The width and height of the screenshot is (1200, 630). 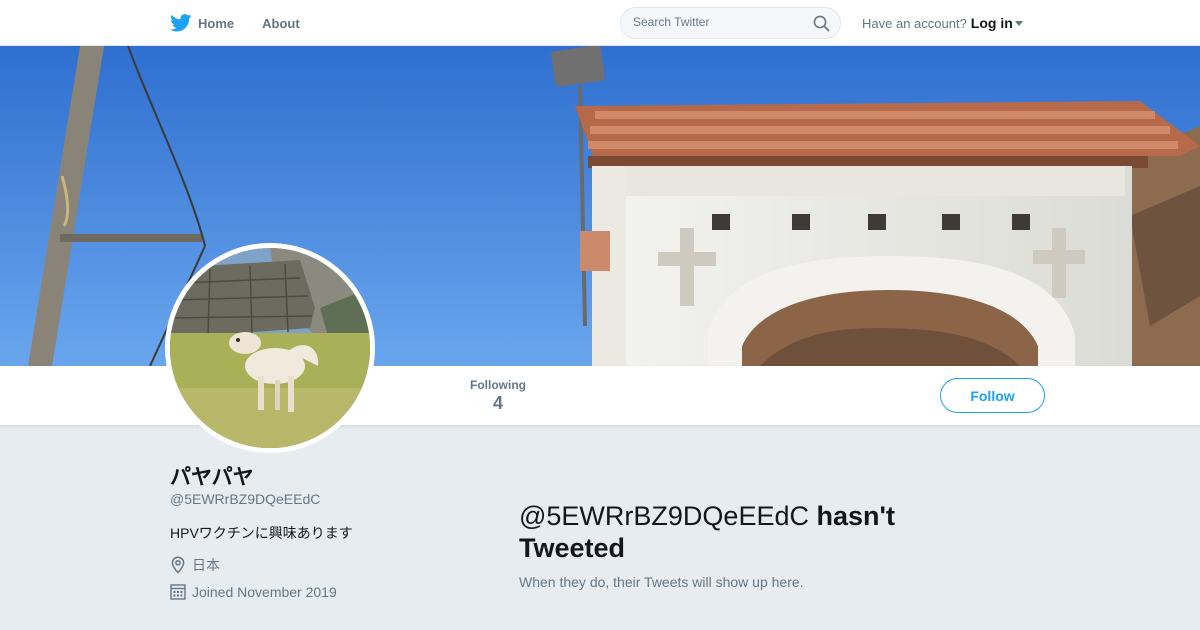 What do you see at coordinates (498, 385) in the screenshot?
I see `following-label: Following` at bounding box center [498, 385].